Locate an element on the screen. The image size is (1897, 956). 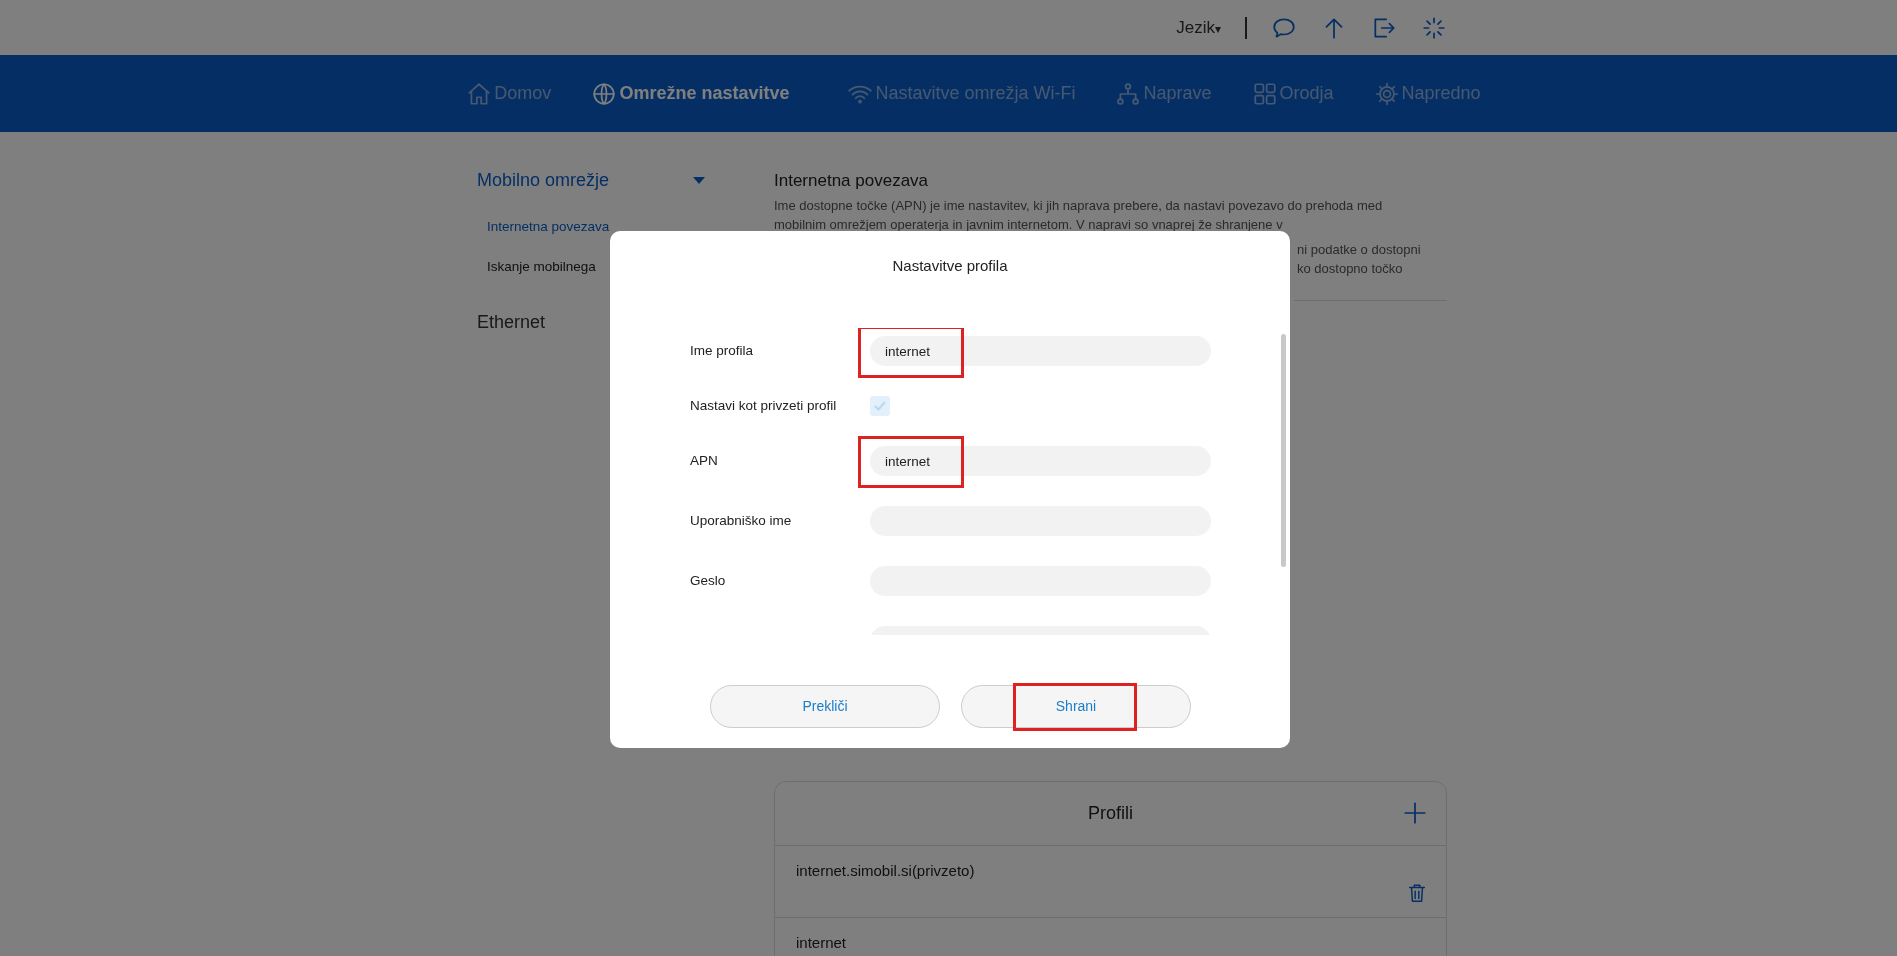
field-label: Ime profila is located at coordinates (722, 350).